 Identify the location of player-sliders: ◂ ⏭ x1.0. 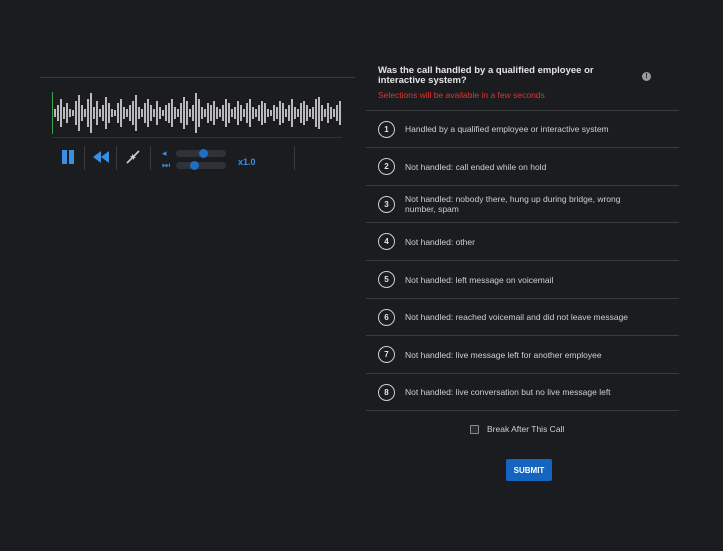
(222, 159).